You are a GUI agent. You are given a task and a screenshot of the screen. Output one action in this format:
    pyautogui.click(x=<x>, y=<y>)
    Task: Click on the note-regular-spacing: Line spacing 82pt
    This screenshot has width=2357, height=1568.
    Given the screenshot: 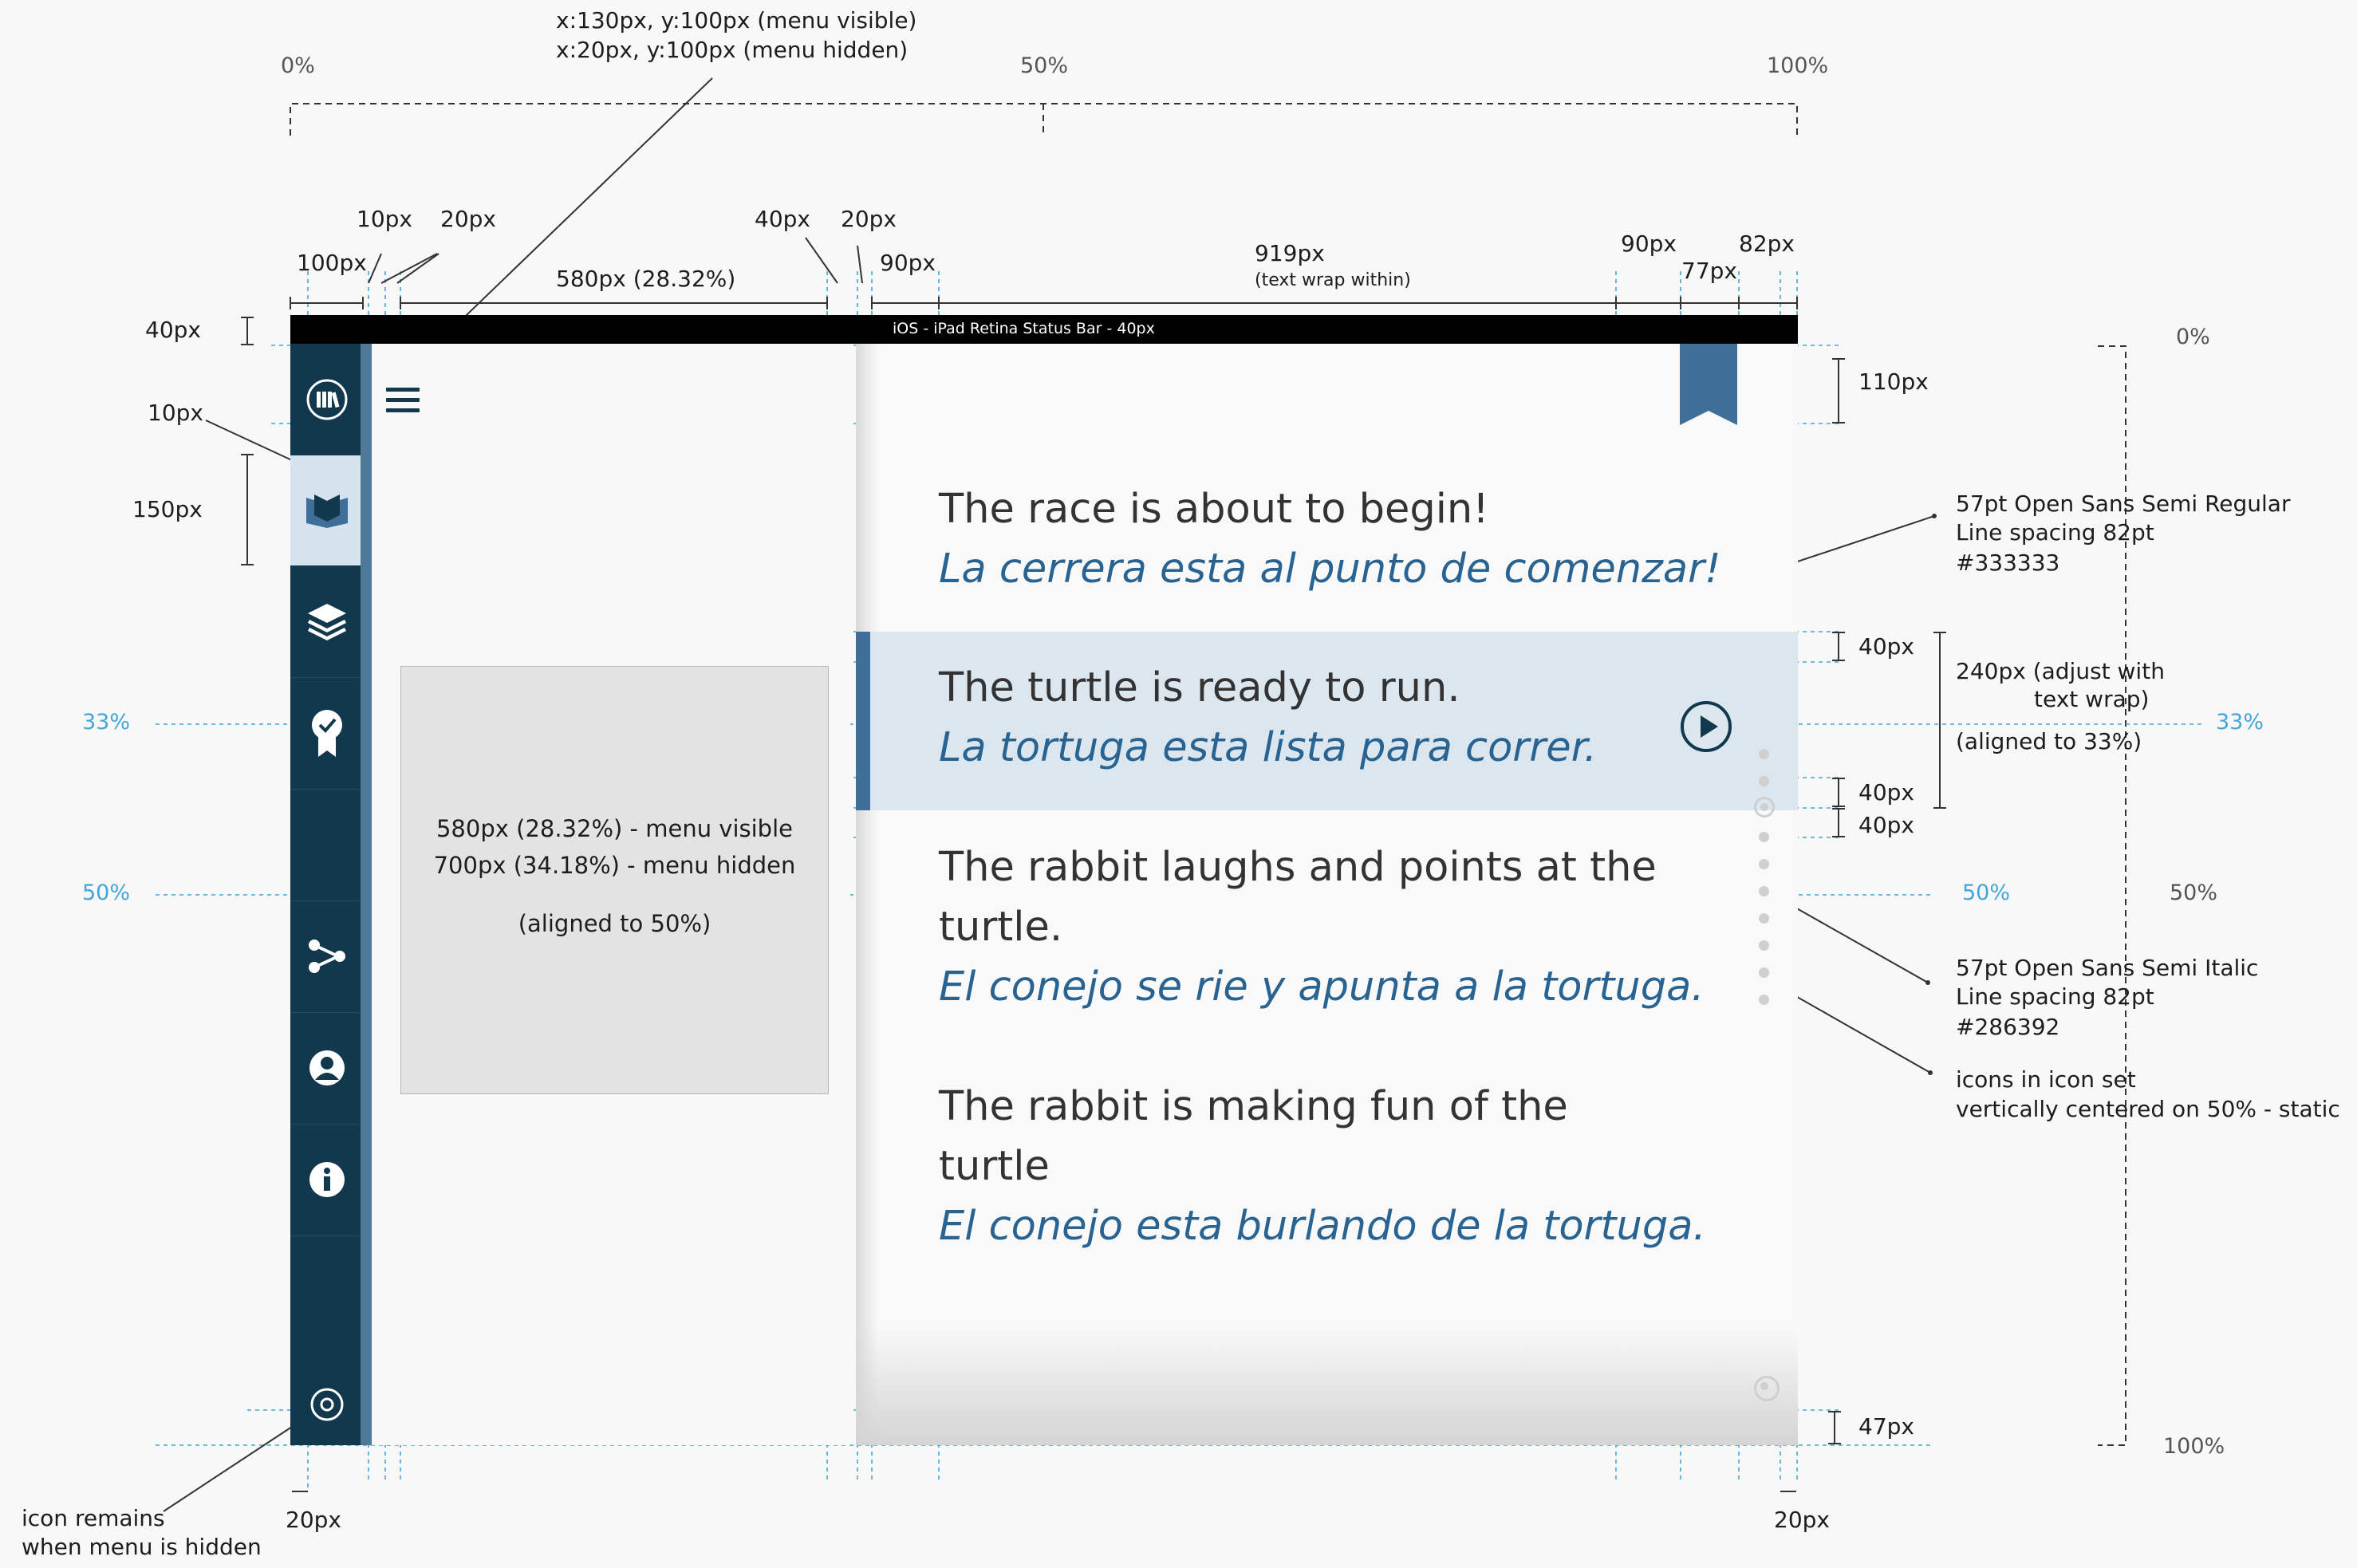 What is the action you would take?
    pyautogui.click(x=2055, y=532)
    